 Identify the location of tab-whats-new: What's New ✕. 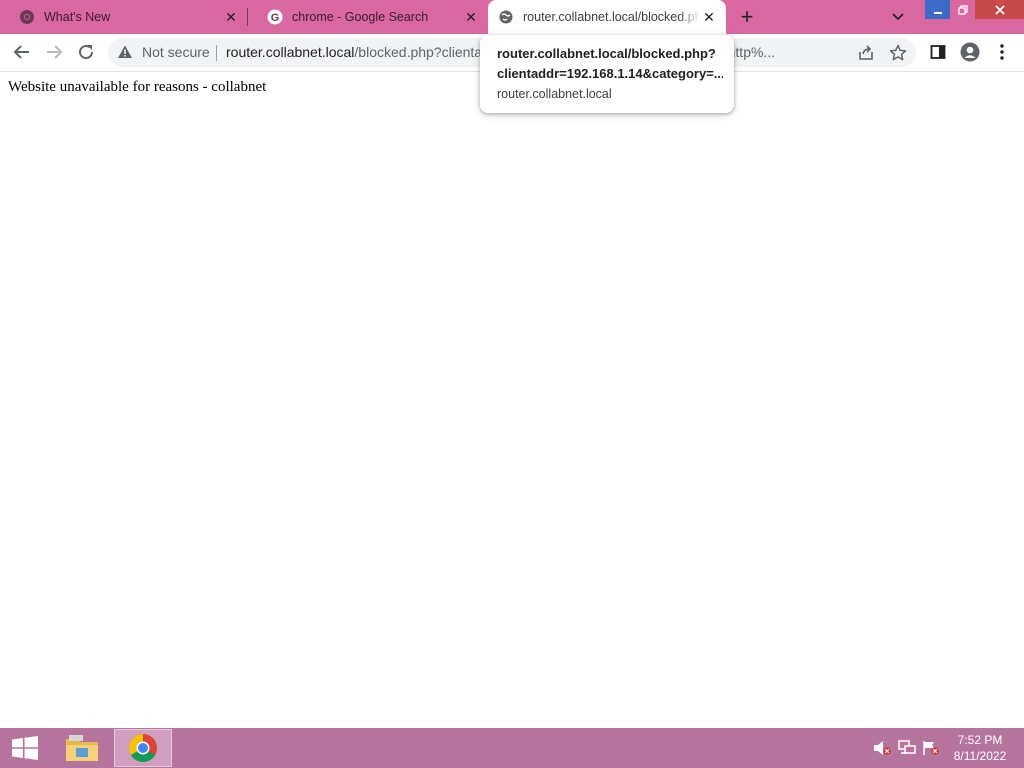
(124, 17).